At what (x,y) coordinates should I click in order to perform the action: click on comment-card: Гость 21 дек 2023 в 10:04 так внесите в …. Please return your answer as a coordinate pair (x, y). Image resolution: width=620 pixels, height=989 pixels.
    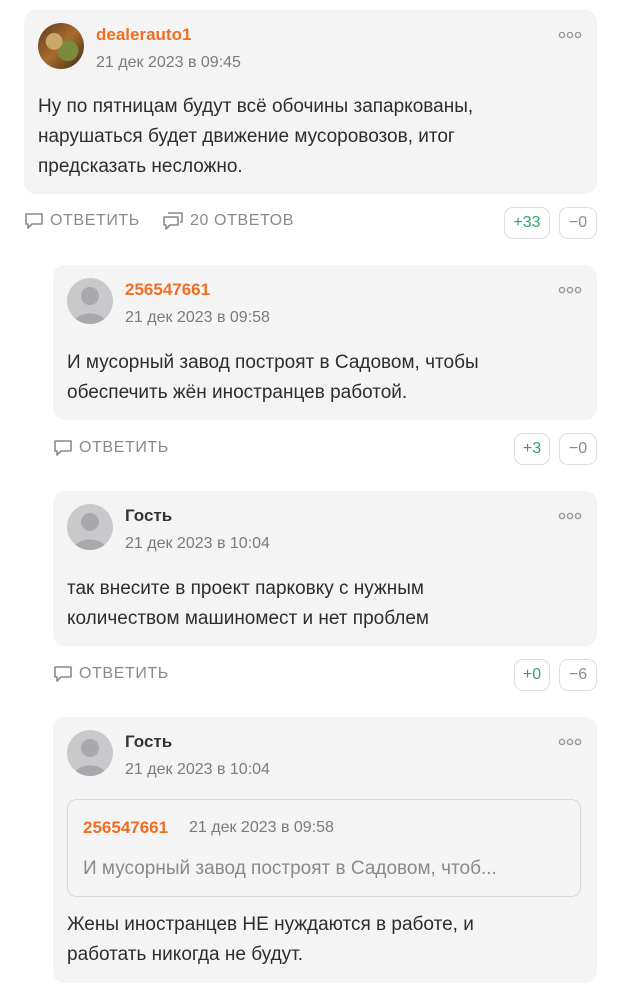
    Looking at the image, I should click on (325, 568).